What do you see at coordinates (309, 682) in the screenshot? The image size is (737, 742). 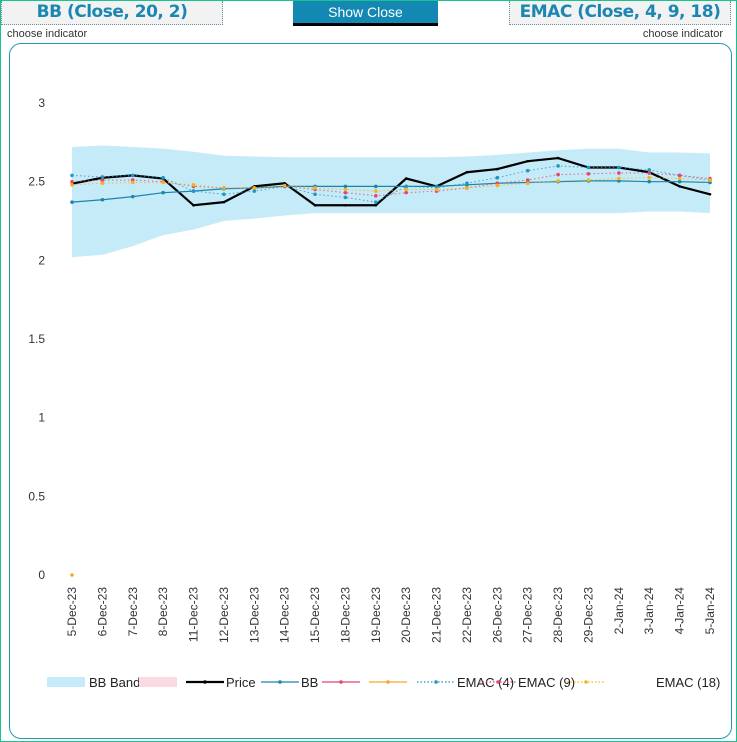 I see `legend-label: BB` at bounding box center [309, 682].